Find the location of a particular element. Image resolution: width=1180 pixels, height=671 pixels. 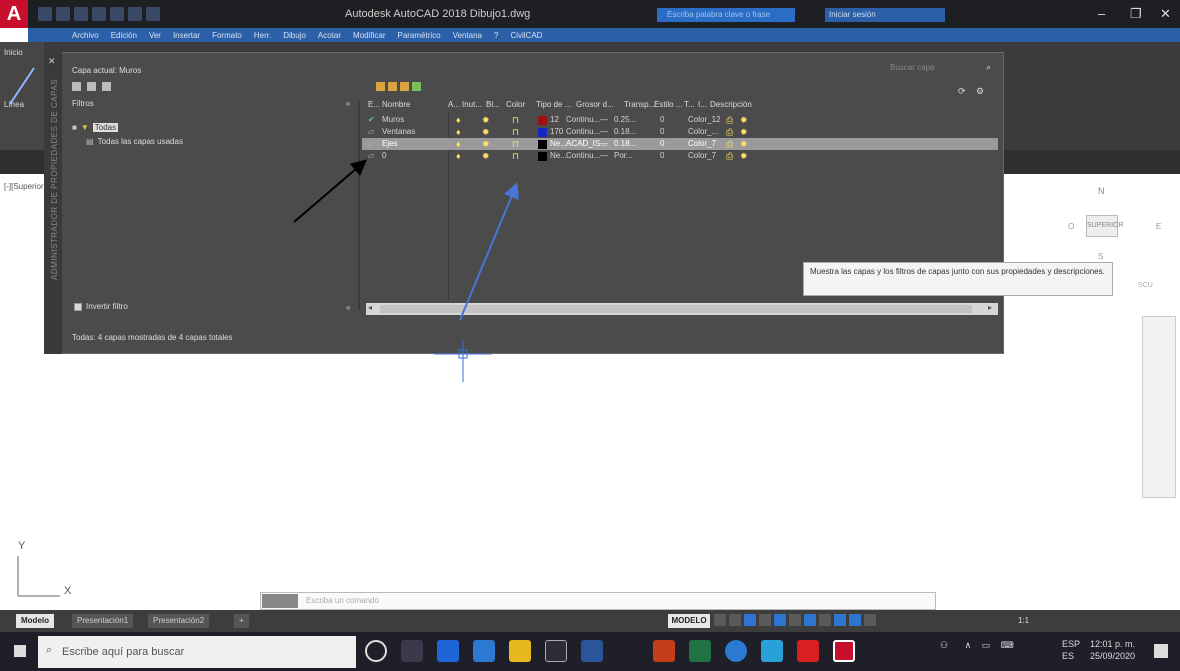

viewcube-south: S is located at coordinates (1100, 256).